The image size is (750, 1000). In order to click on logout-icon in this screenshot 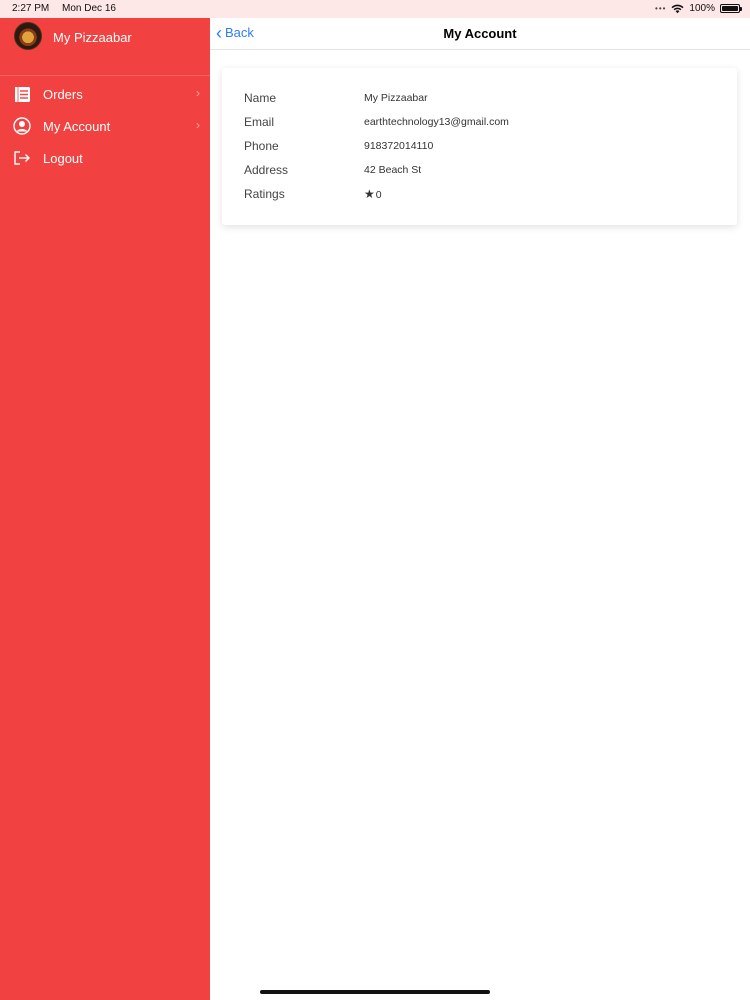, I will do `click(22, 158)`.